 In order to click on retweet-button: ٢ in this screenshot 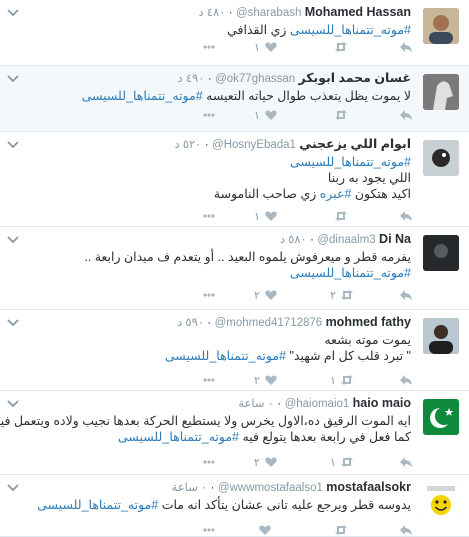, I will do `click(342, 295)`.